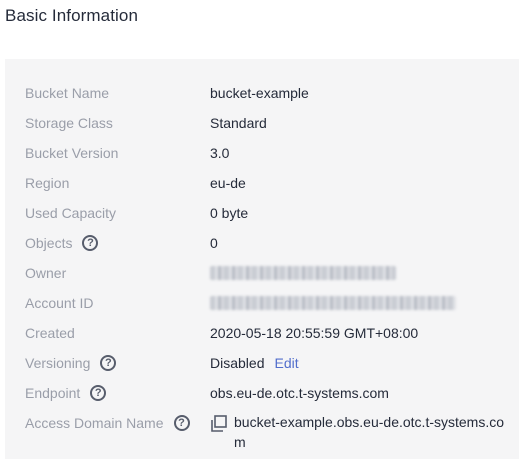 The height and width of the screenshot is (459, 519). Describe the element at coordinates (228, 183) in the screenshot. I see `region-value: eu-de` at that location.